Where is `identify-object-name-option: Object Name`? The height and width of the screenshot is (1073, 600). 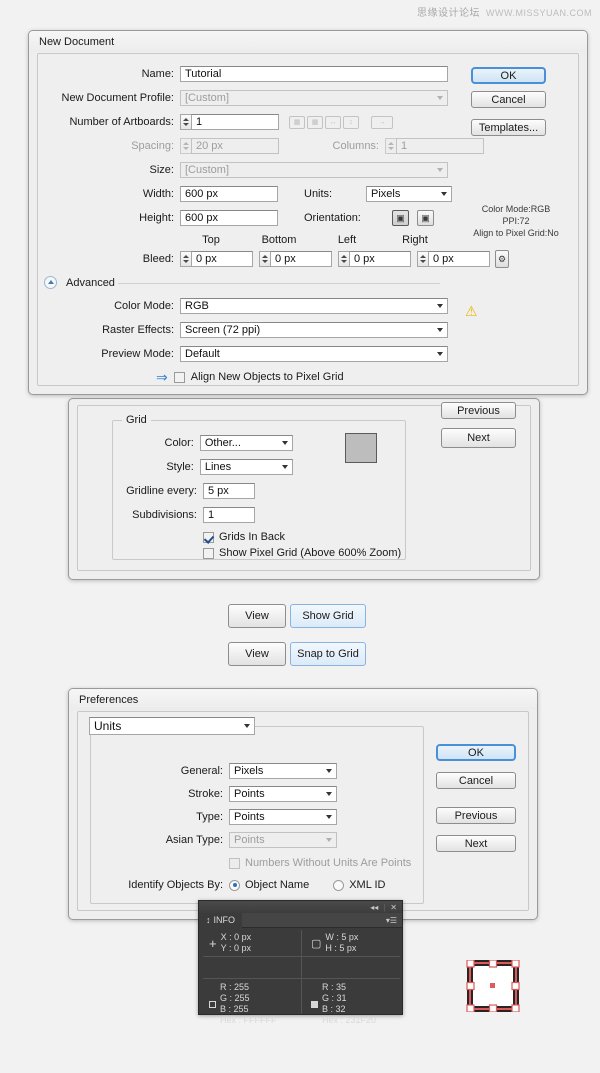
identify-object-name-option: Object Name is located at coordinates (269, 885).